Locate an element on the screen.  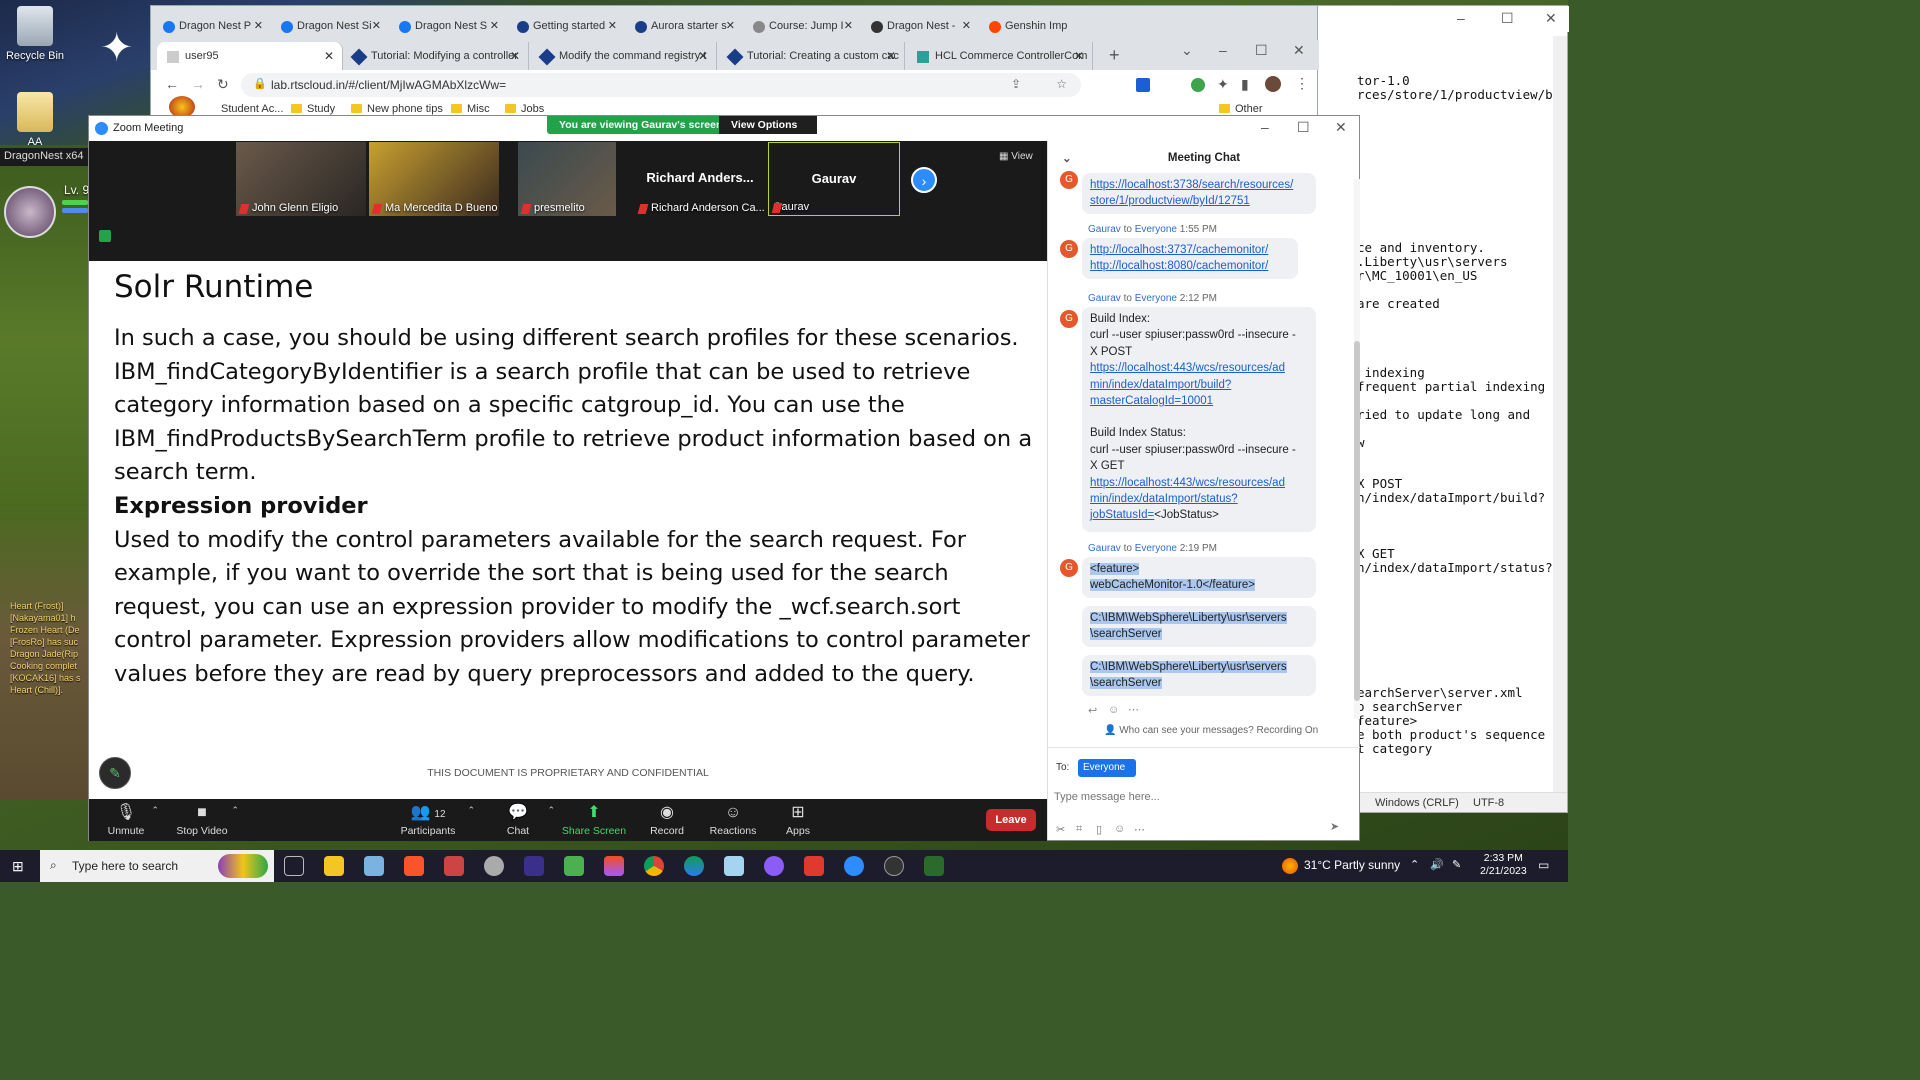
chat-link: masterCatalogId=10001 is located at coordinates (1151, 401).